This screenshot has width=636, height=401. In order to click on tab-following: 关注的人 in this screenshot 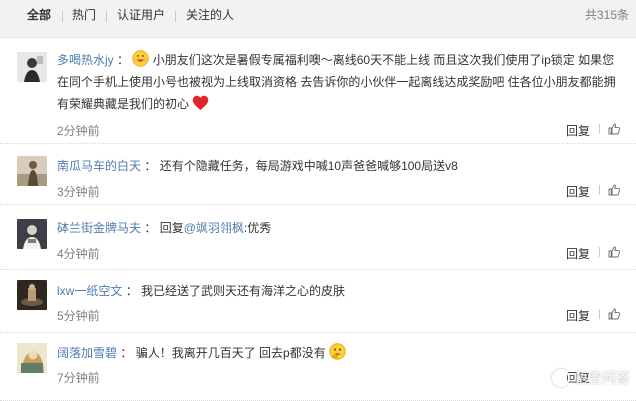, I will do `click(210, 18)`.